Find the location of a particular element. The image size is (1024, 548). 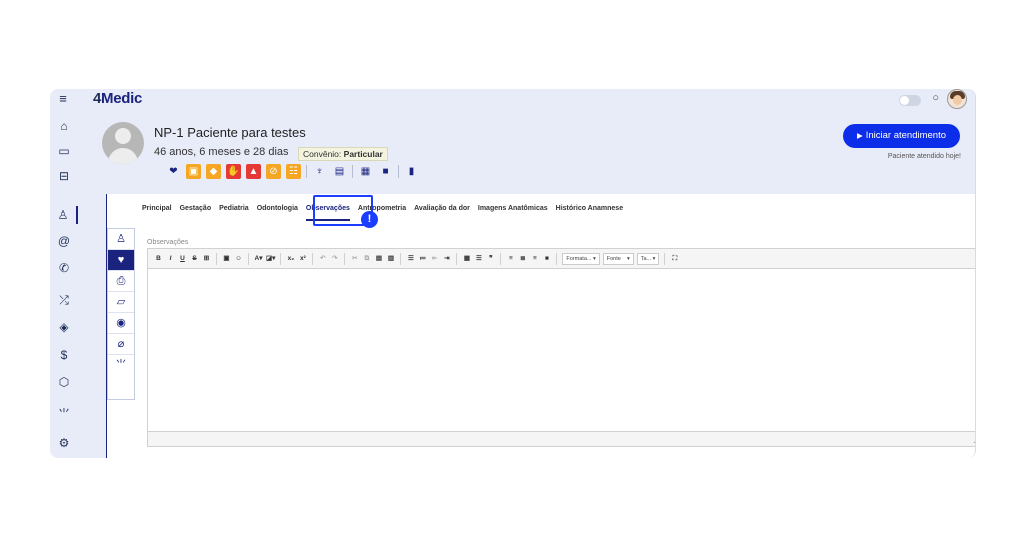

horizontal-rule-icon: ☰ is located at coordinates (478, 258).